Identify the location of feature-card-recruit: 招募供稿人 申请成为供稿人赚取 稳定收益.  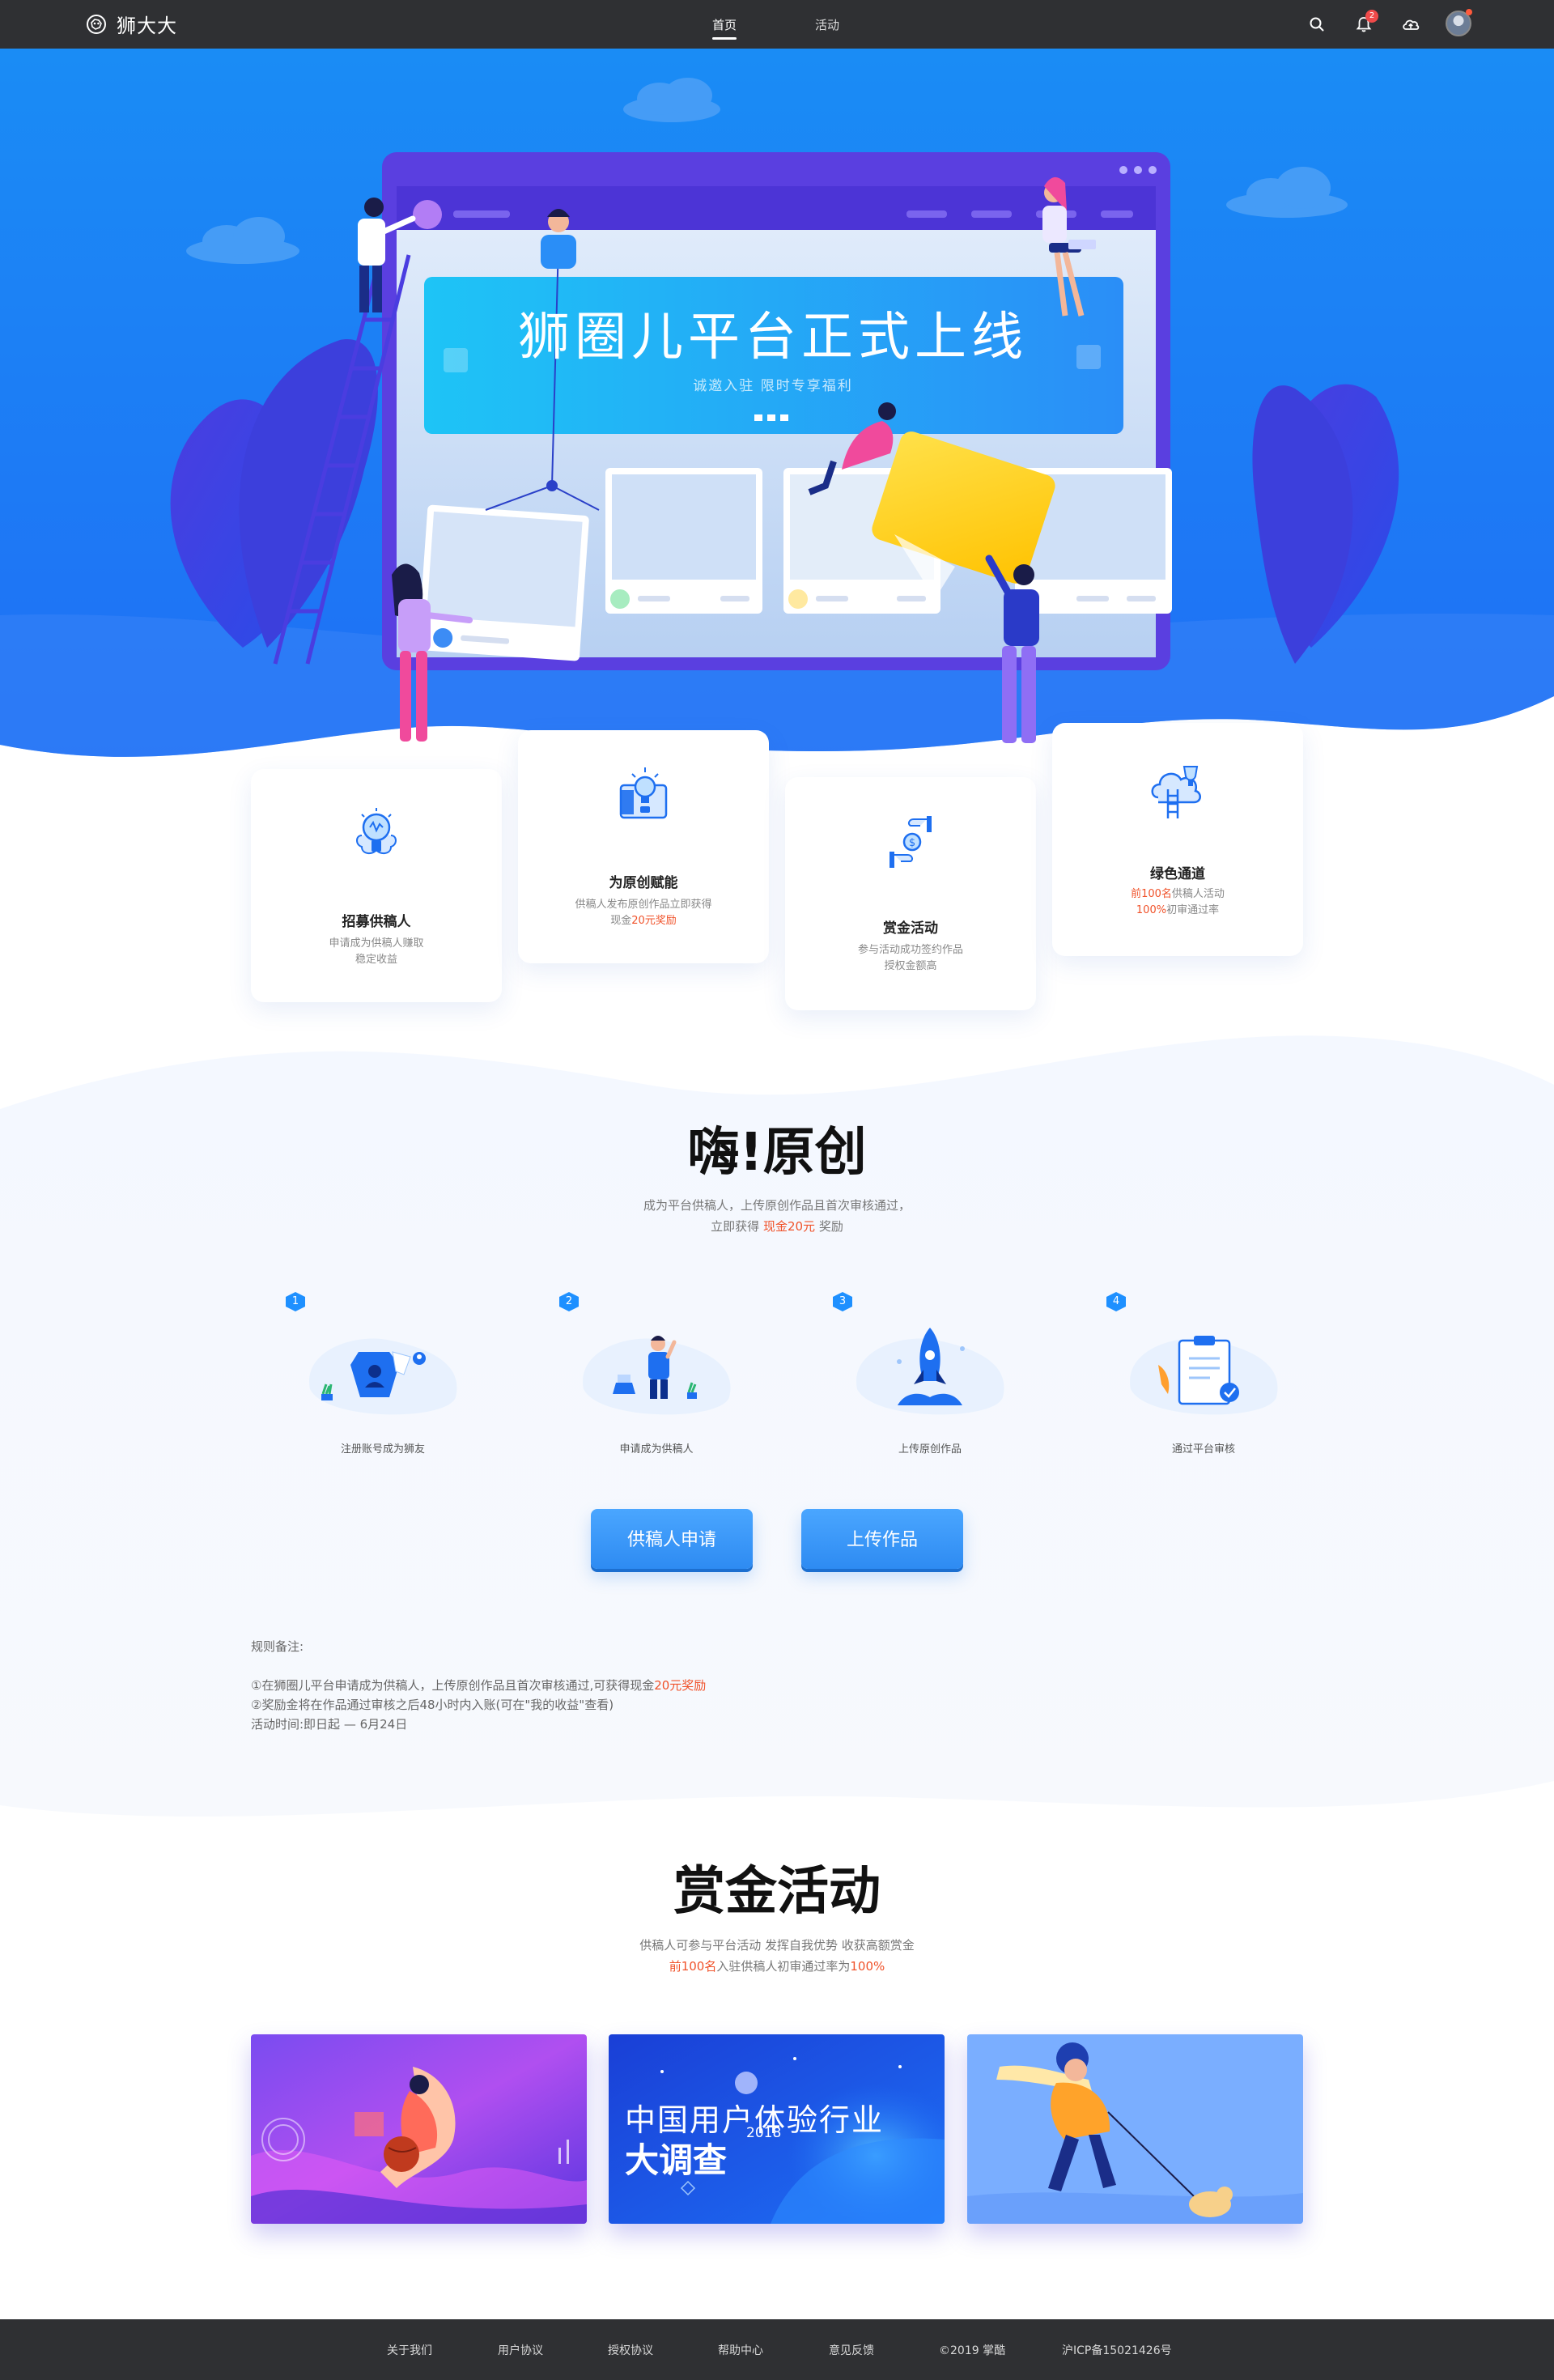
(376, 886).